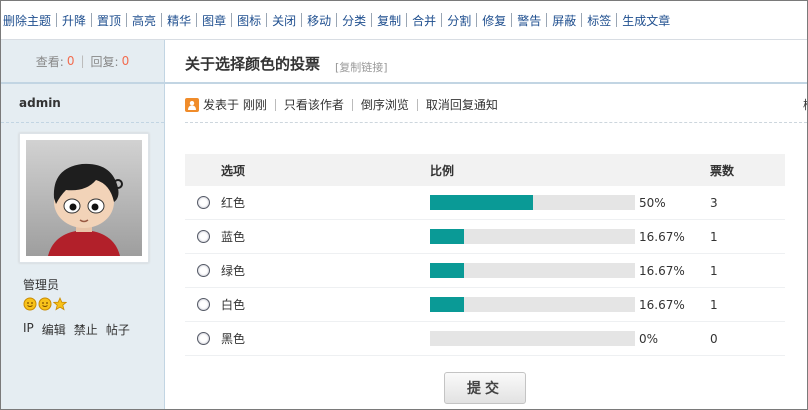 Image resolution: width=808 pixels, height=410 pixels. Describe the element at coordinates (325, 270) in the screenshot. I see `option-label: 绿色` at that location.